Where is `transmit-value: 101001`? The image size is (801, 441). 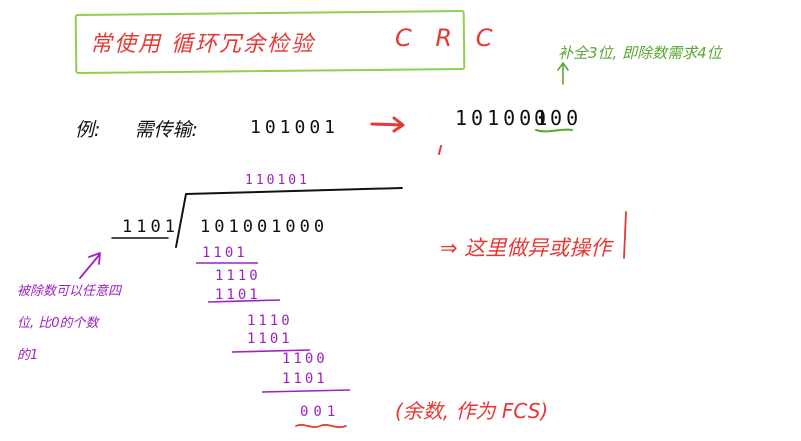 transmit-value: 101001 is located at coordinates (295, 127).